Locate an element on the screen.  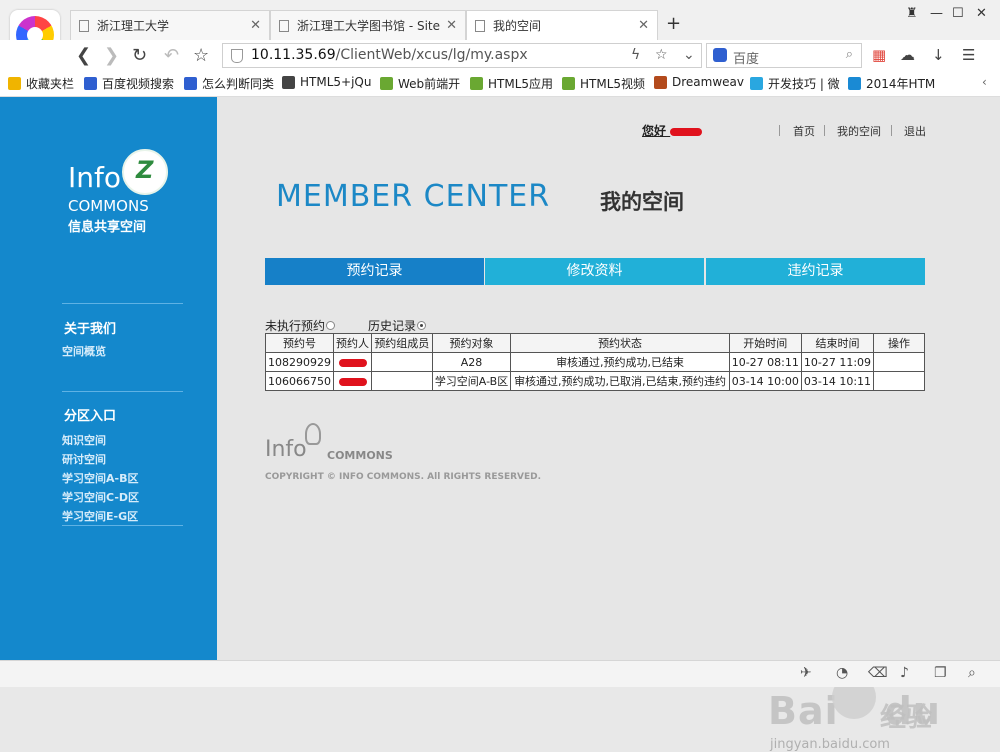
menu-icon: ☰ is located at coordinates (968, 55).